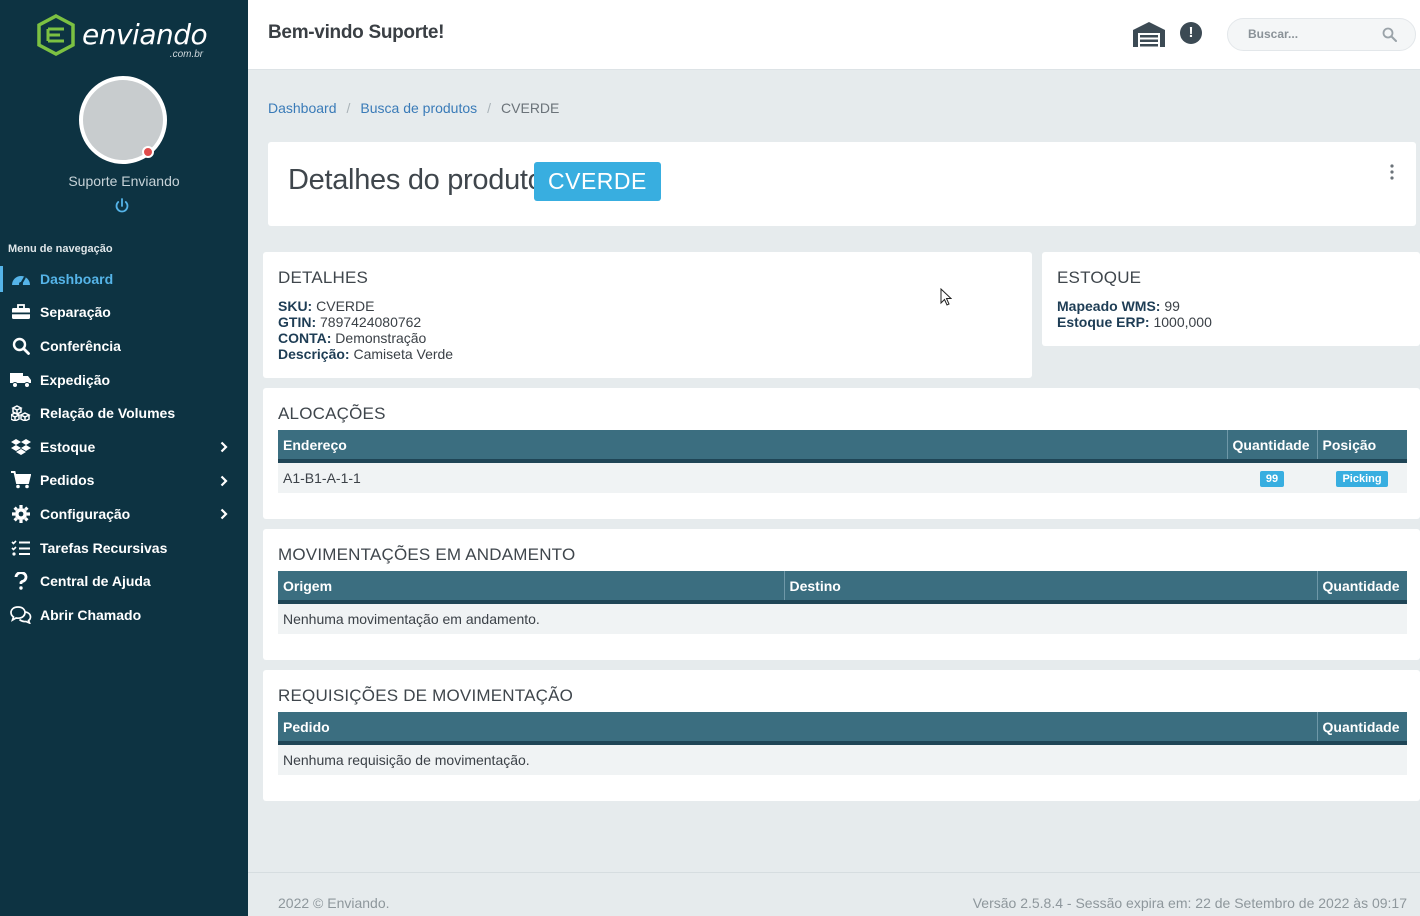 This screenshot has width=1420, height=916. What do you see at coordinates (345, 306) in the screenshot?
I see `detail-value: CVERDE` at bounding box center [345, 306].